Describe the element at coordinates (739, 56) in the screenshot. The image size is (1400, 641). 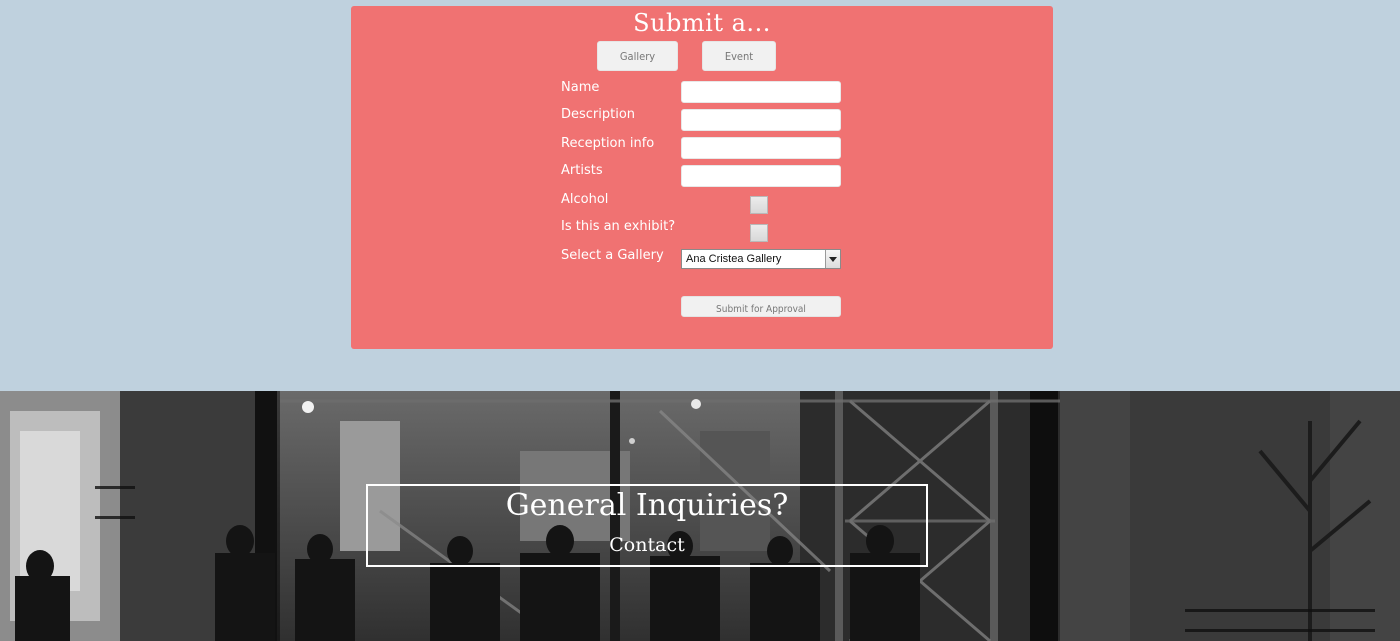
I see `event-type-button: Event` at that location.